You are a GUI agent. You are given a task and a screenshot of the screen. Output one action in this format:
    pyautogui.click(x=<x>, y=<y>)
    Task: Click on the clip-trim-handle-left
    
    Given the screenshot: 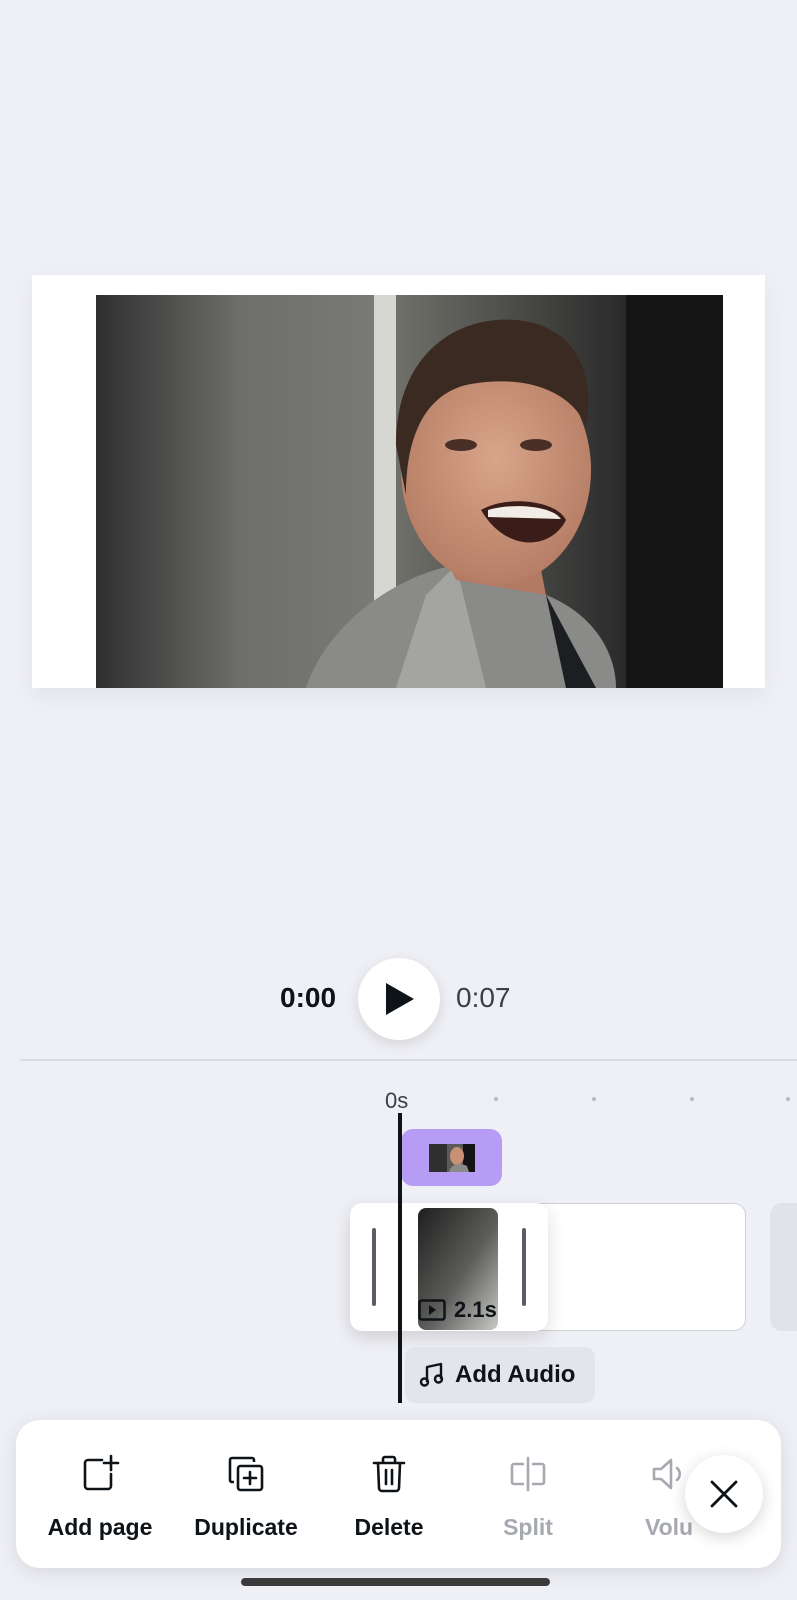 What is the action you would take?
    pyautogui.click(x=374, y=1267)
    